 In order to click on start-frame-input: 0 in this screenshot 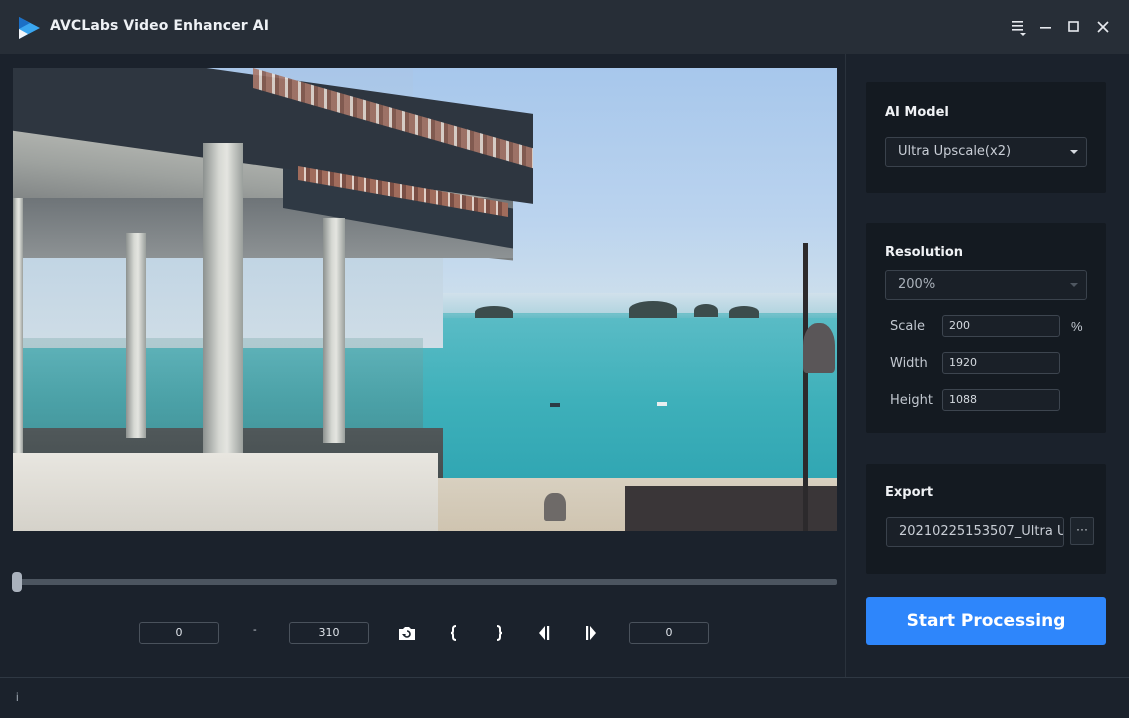, I will do `click(179, 633)`.